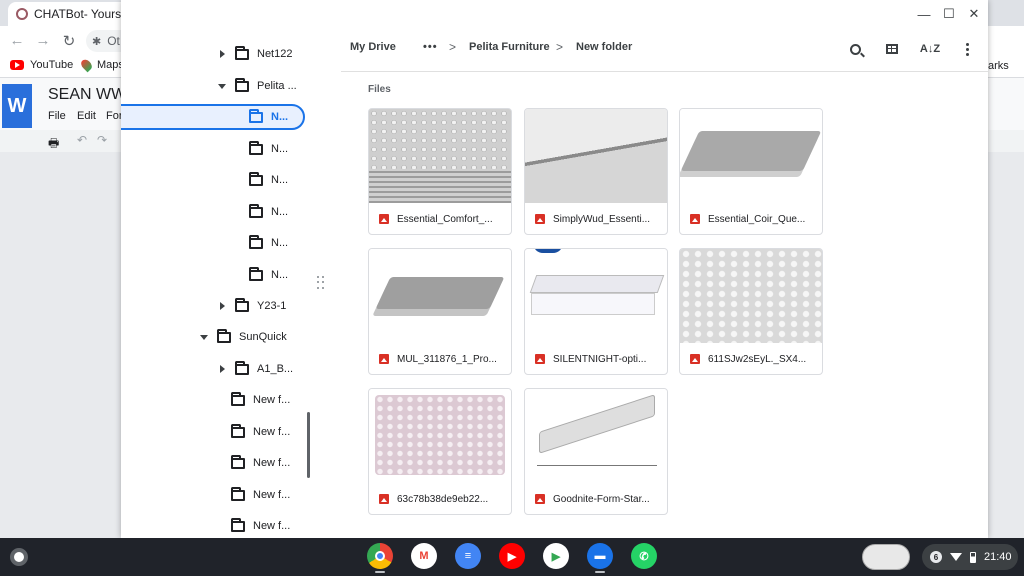 The height and width of the screenshot is (576, 1024). I want to click on more-options-icon, so click(967, 49).